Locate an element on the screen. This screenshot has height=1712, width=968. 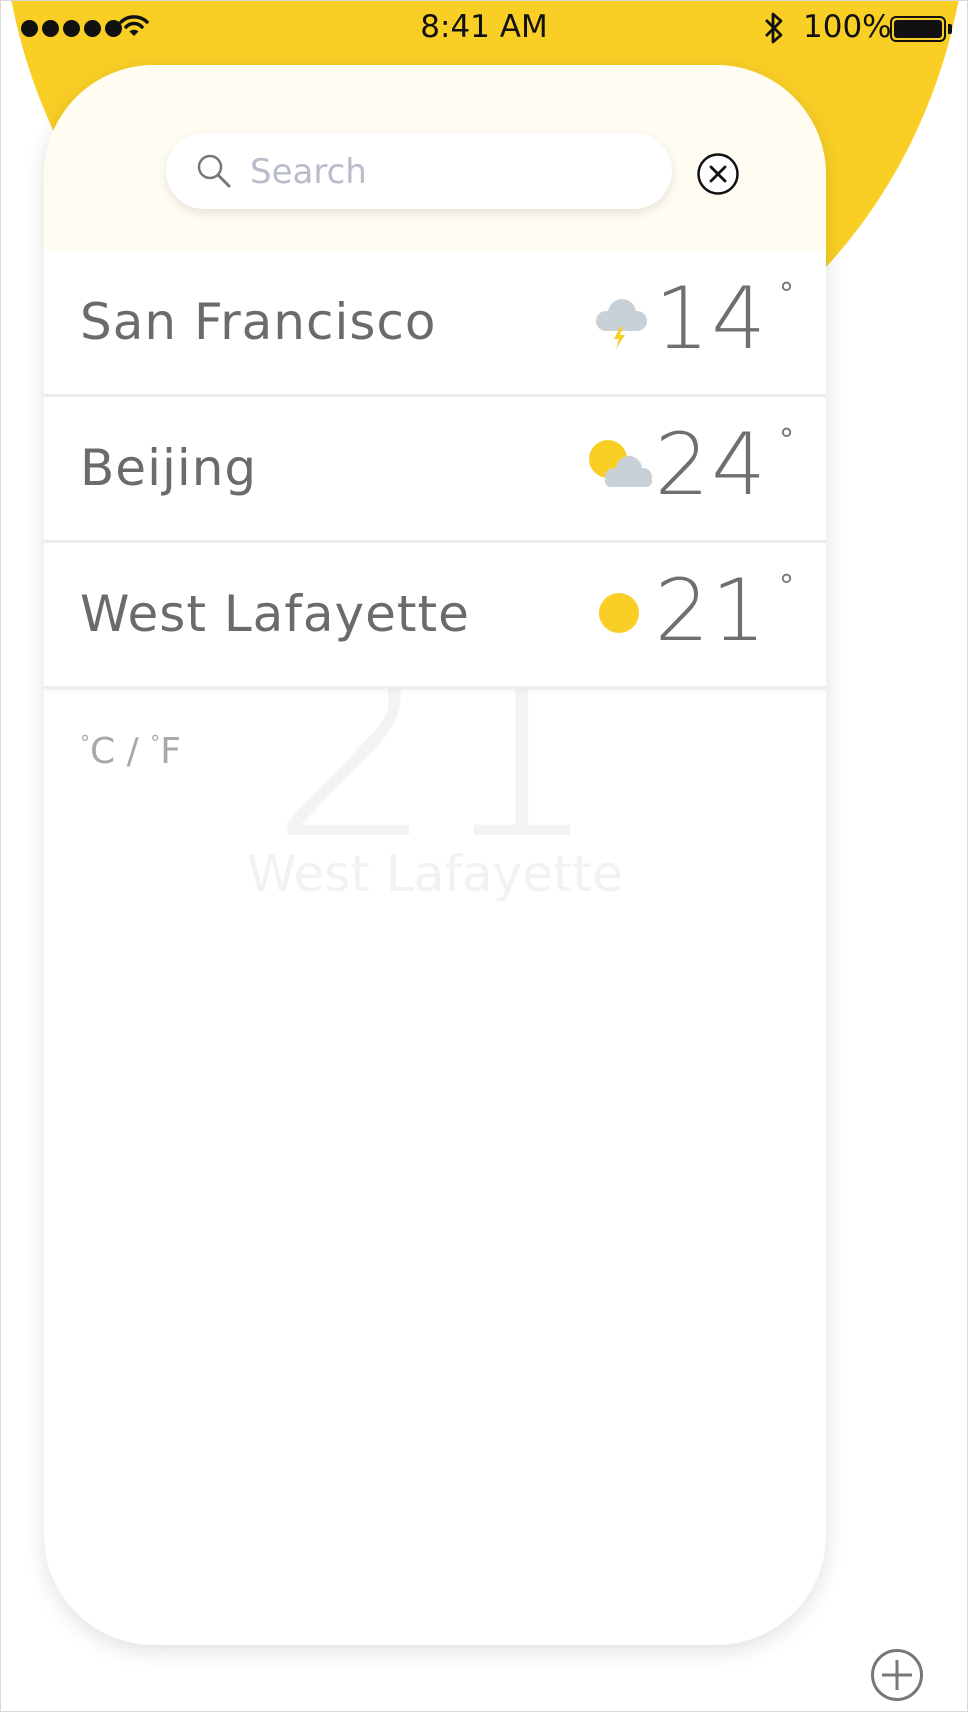
city-name: West Lafayette is located at coordinates (275, 614).